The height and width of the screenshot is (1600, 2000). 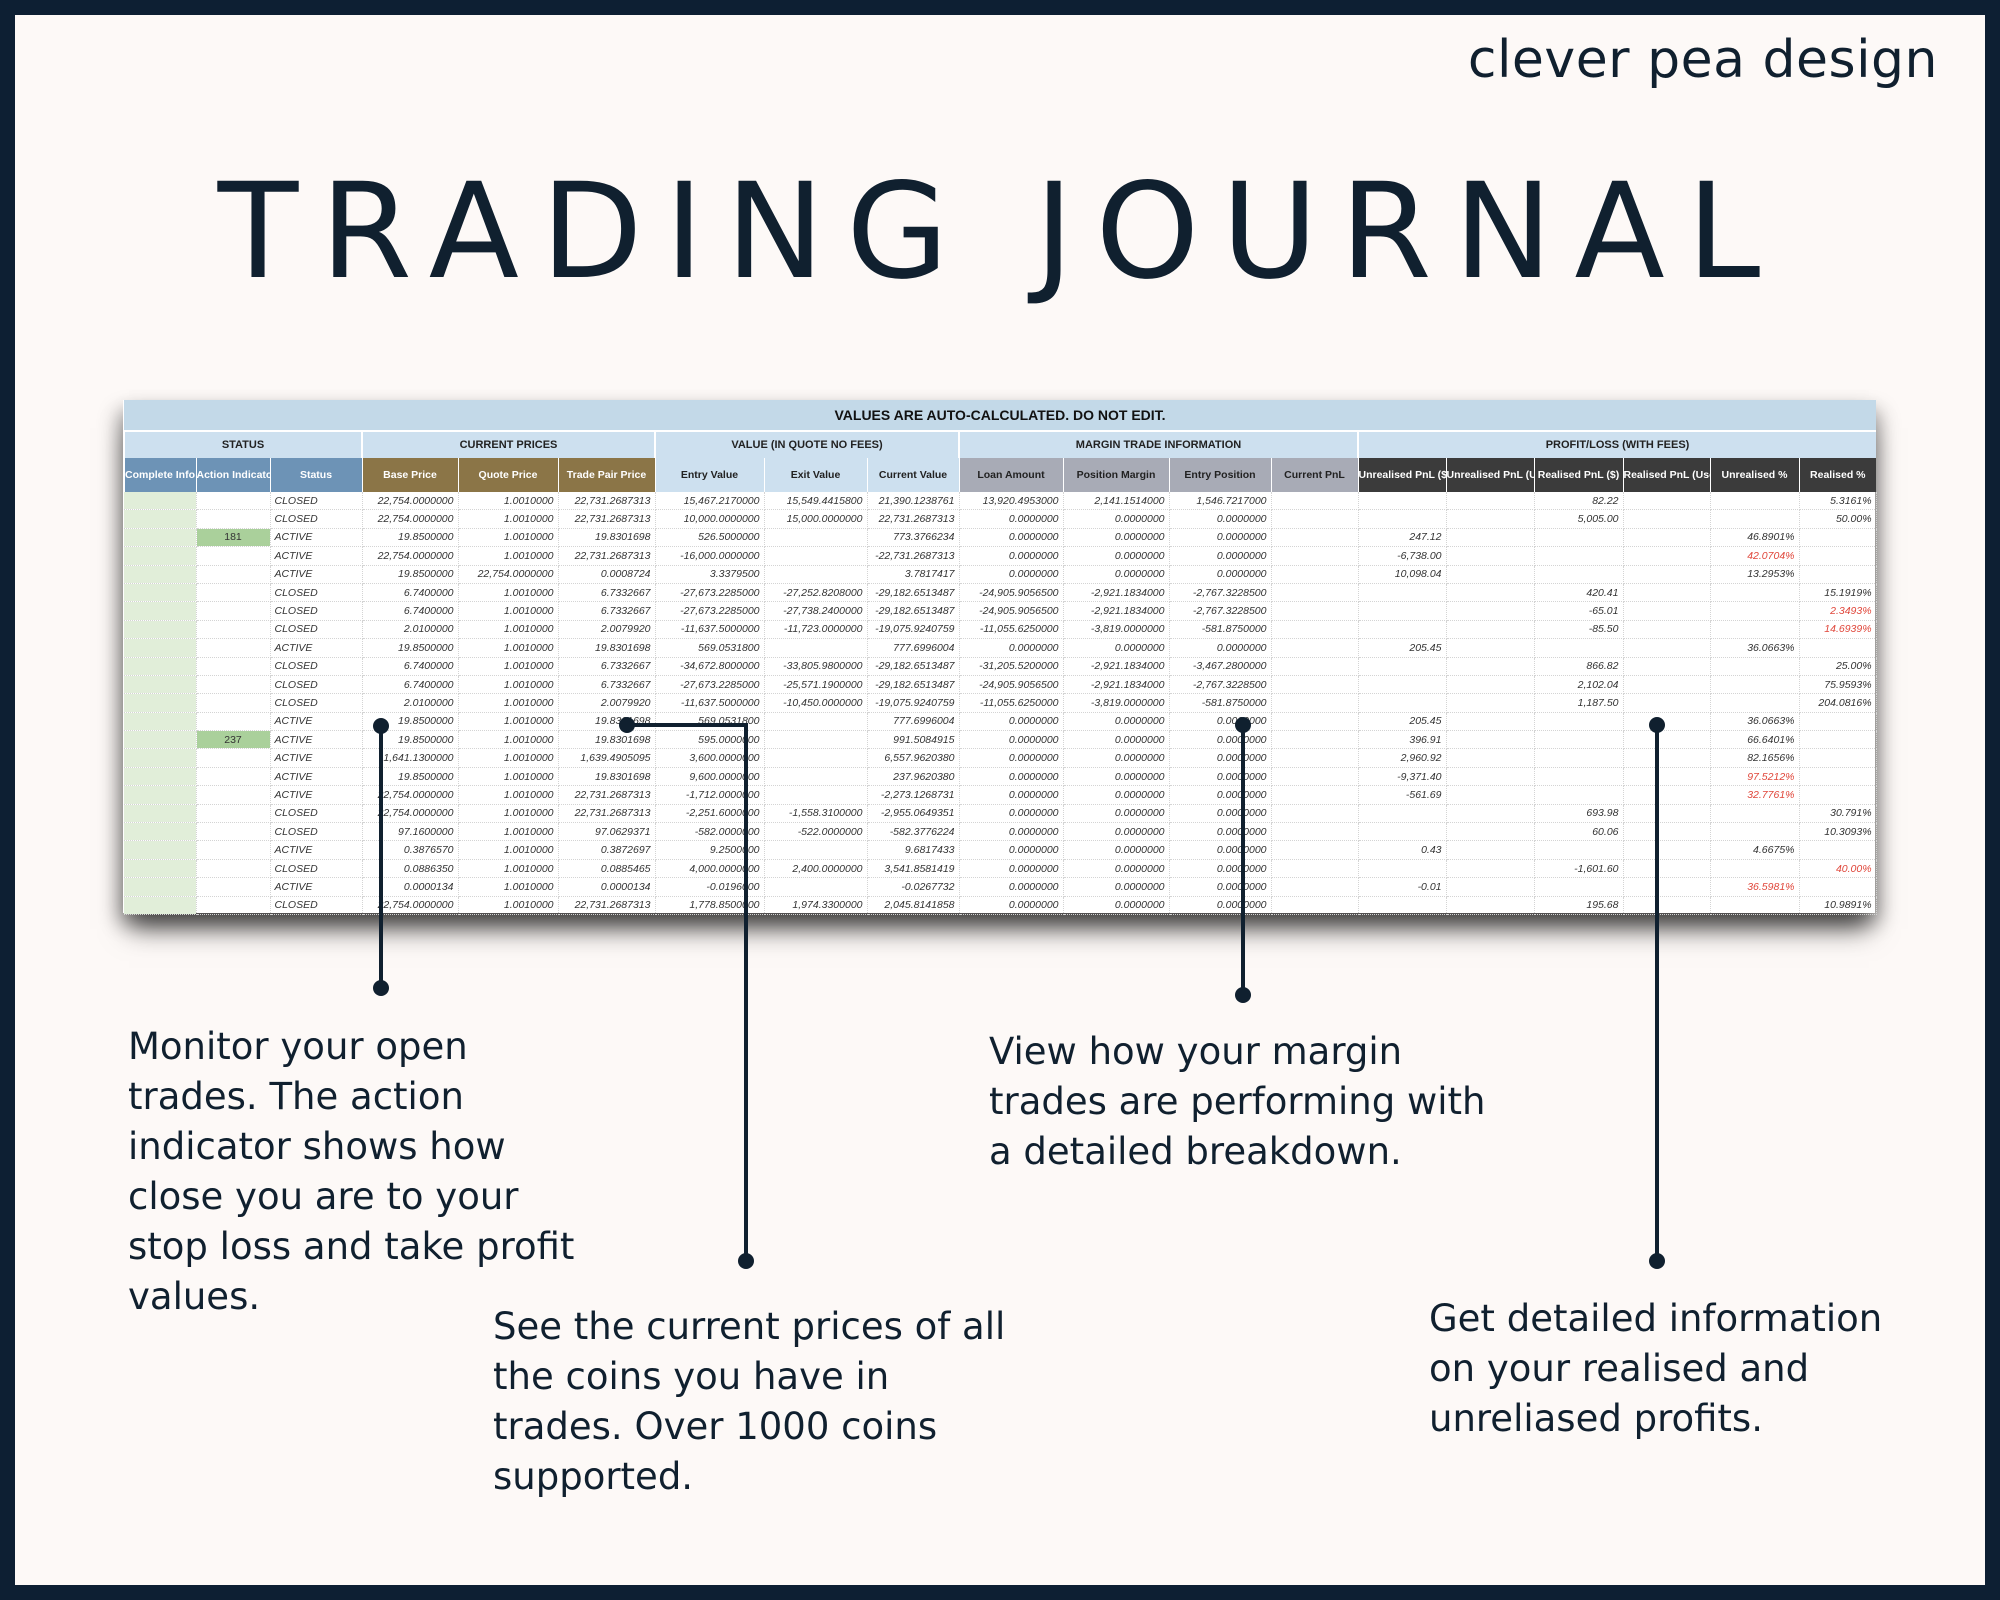 I want to click on cell-pair: 2.0079920, so click(x=607, y=630).